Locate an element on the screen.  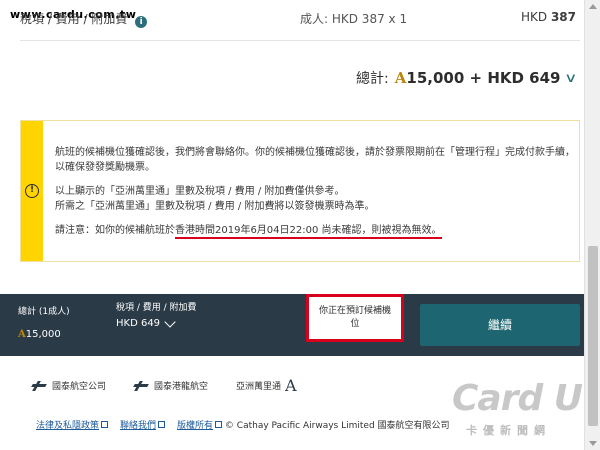
copyright-link: 版權所有 is located at coordinates (195, 426).